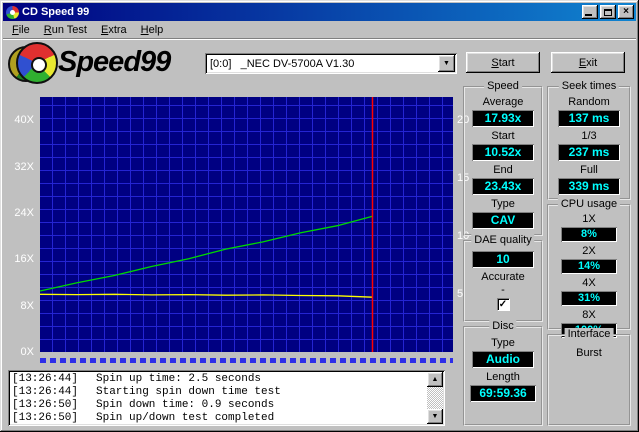 This screenshot has width=639, height=432. What do you see at coordinates (179, 379) in the screenshot?
I see `log-message: Spin up time: 2.5 seconds` at bounding box center [179, 379].